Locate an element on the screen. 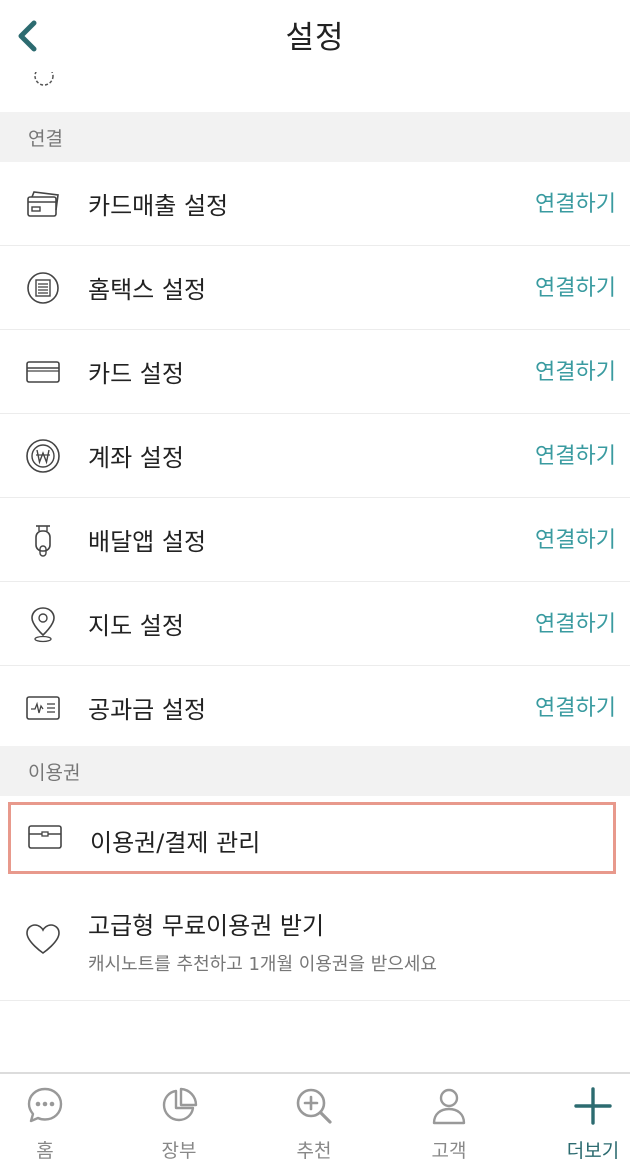 Image resolution: width=630 pixels, height=1170 pixels. list-item-account: 계좌 설정 연결하기 is located at coordinates (315, 456).